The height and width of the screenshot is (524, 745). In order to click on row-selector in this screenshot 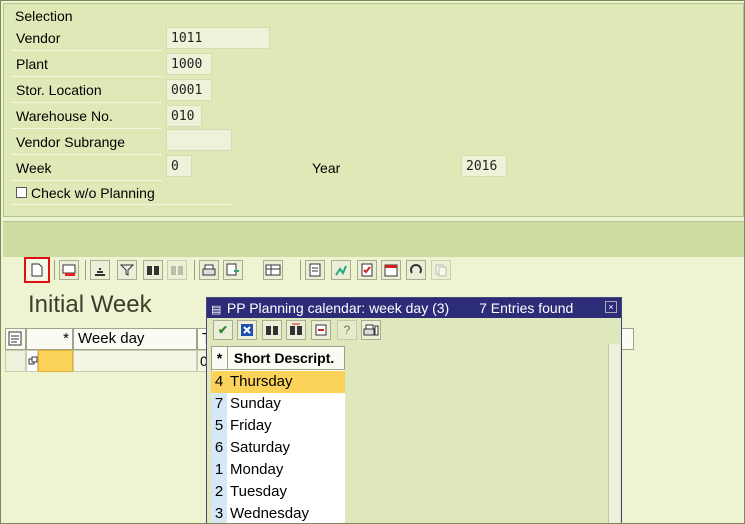, I will do `click(15, 361)`.